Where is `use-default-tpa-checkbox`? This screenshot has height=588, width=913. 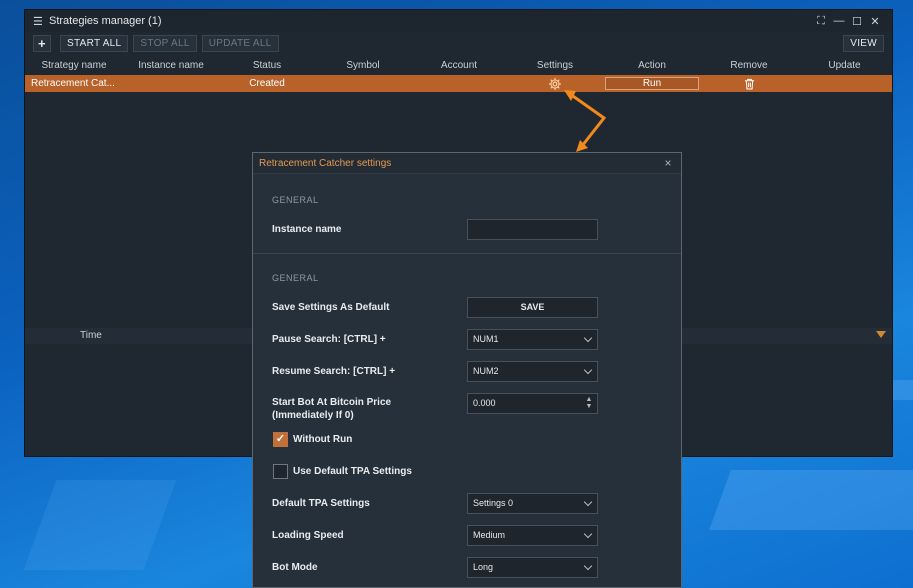 use-default-tpa-checkbox is located at coordinates (280, 471).